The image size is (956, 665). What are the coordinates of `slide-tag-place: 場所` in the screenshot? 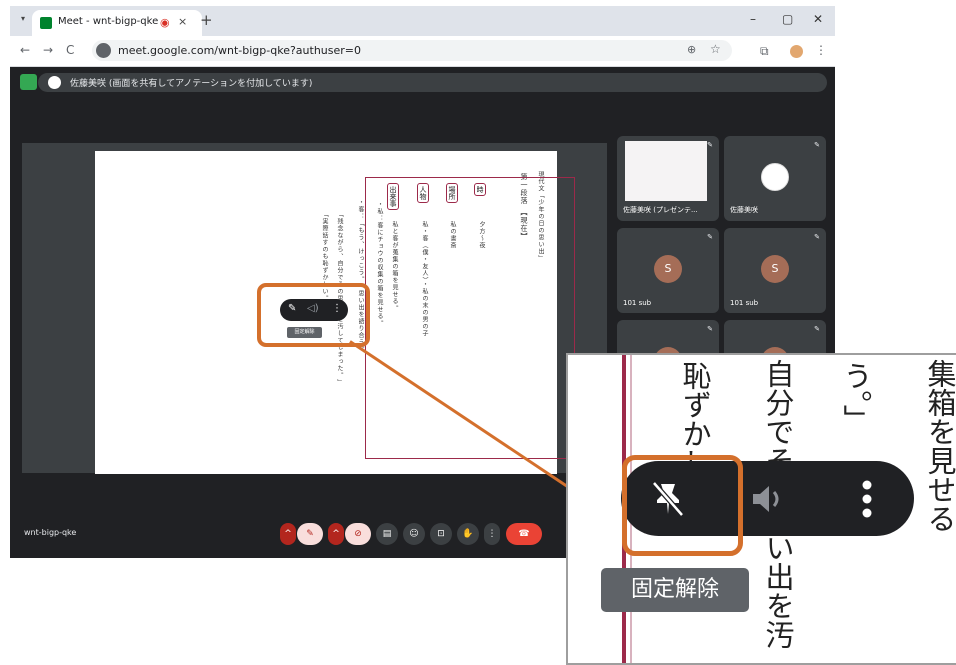 It's located at (452, 193).